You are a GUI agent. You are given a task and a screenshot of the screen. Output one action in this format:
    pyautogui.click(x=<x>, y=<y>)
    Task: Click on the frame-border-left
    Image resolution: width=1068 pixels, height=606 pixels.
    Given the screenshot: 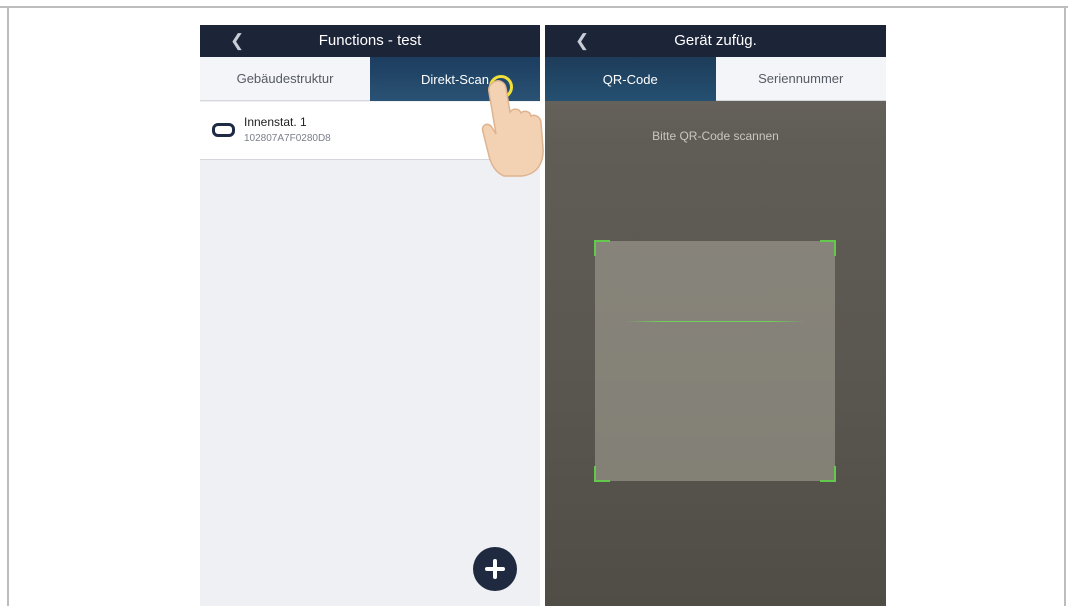 What is the action you would take?
    pyautogui.click(x=8, y=306)
    